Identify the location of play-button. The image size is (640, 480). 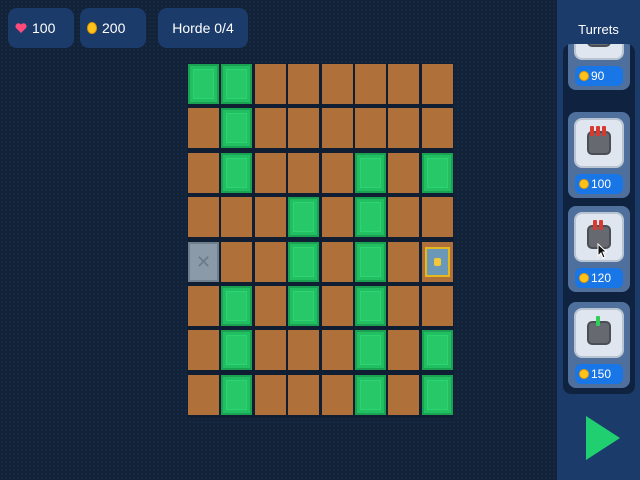
(602, 438).